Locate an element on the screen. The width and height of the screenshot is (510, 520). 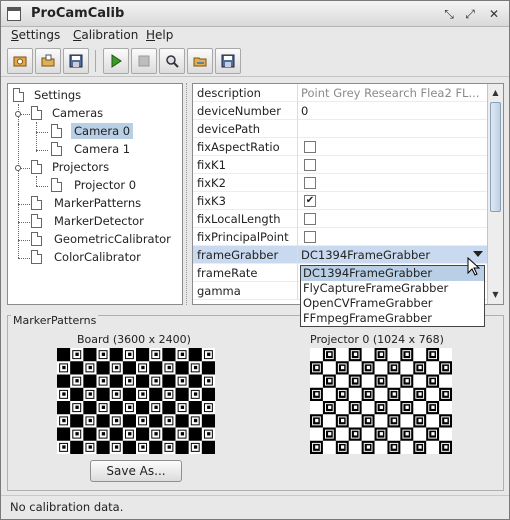
save-disk-icon is located at coordinates (228, 61).